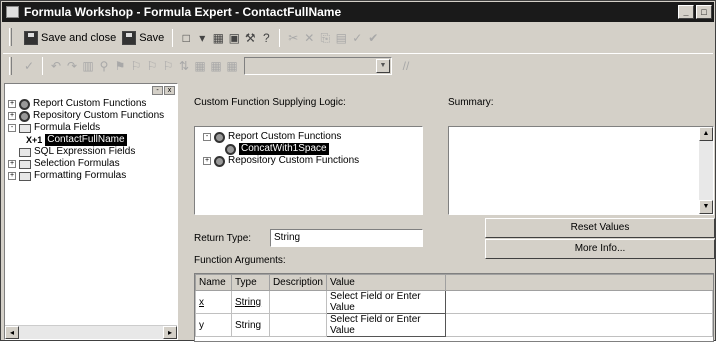  What do you see at coordinates (281, 161) in the screenshot?
I see `logic-item-repository-custom-functions: + Repository Custom Functions` at bounding box center [281, 161].